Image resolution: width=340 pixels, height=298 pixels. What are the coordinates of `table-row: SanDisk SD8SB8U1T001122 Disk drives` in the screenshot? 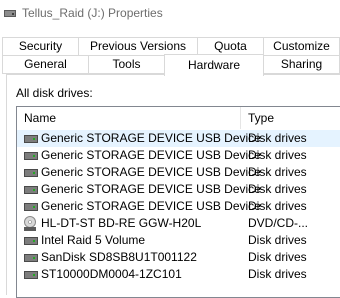 It's located at (178, 257).